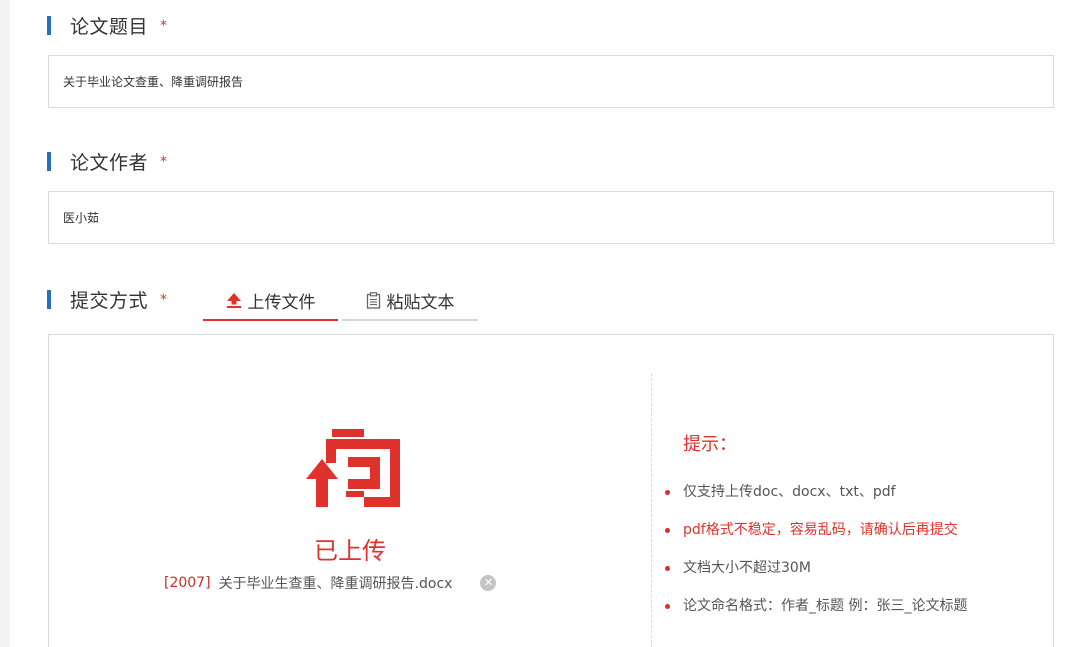 This screenshot has height=647, width=1080. I want to click on author-section-header: 论文作者 *, so click(107, 161).